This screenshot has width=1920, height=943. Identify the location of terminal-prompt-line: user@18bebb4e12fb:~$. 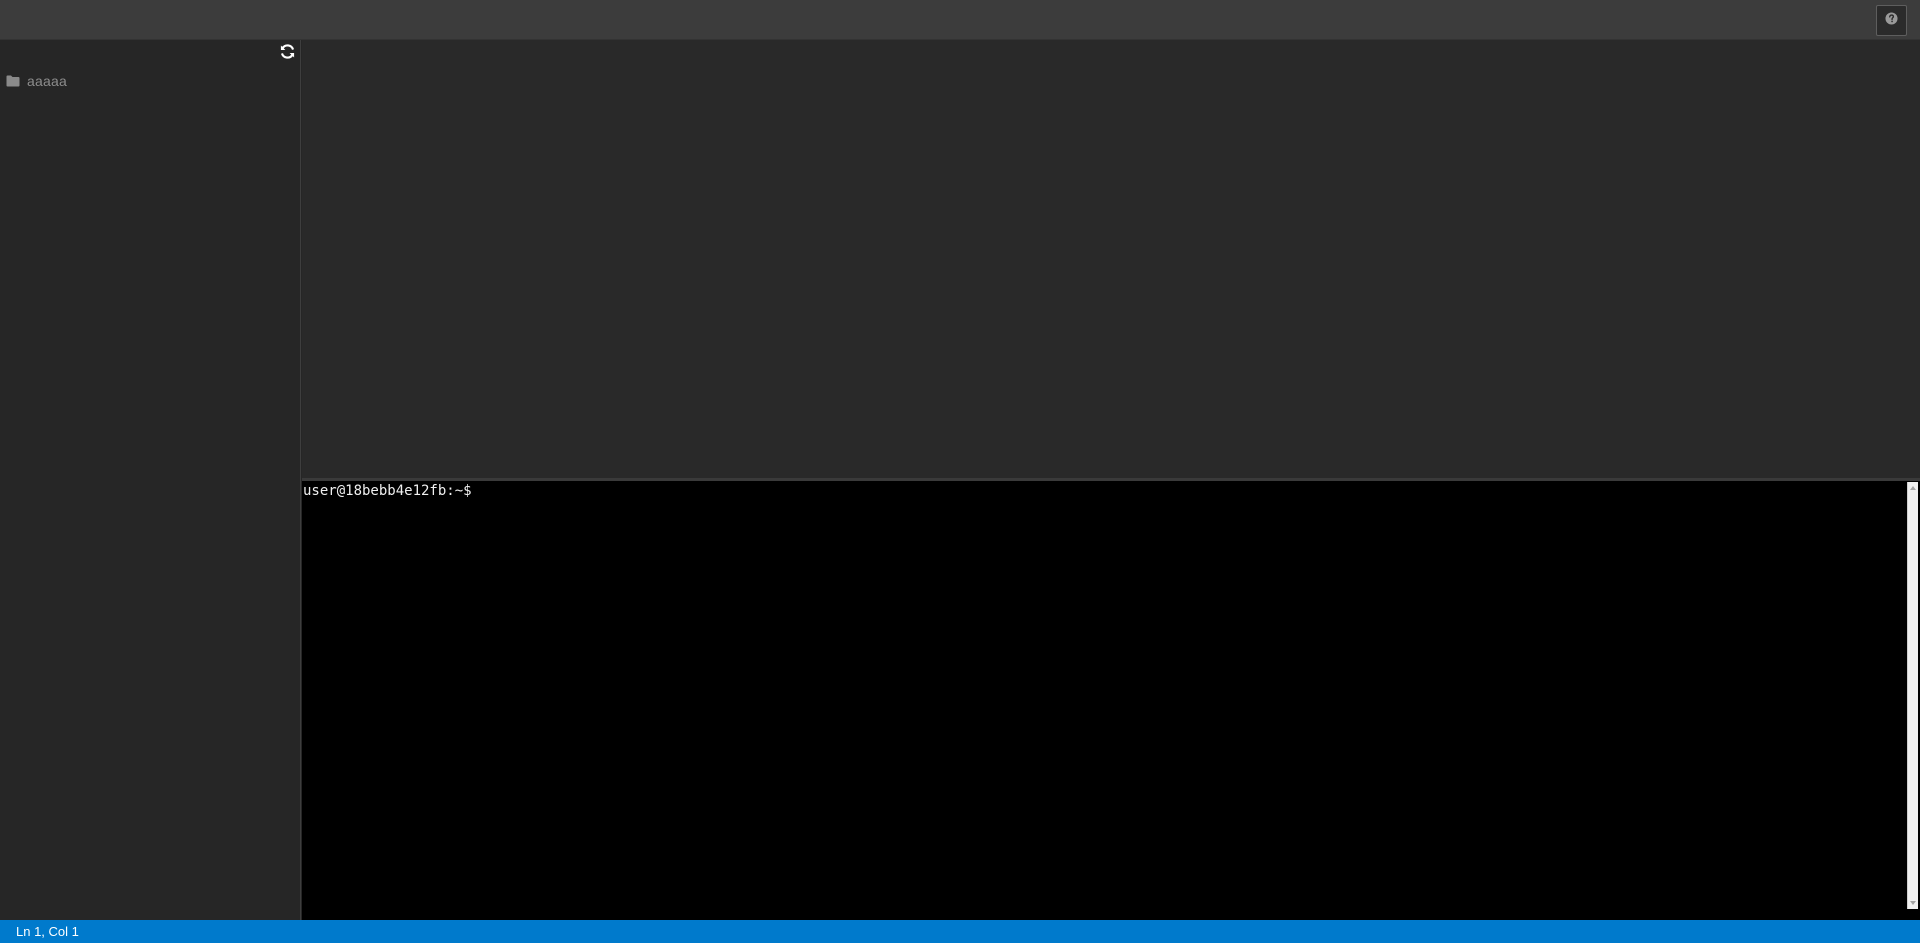
(395, 491).